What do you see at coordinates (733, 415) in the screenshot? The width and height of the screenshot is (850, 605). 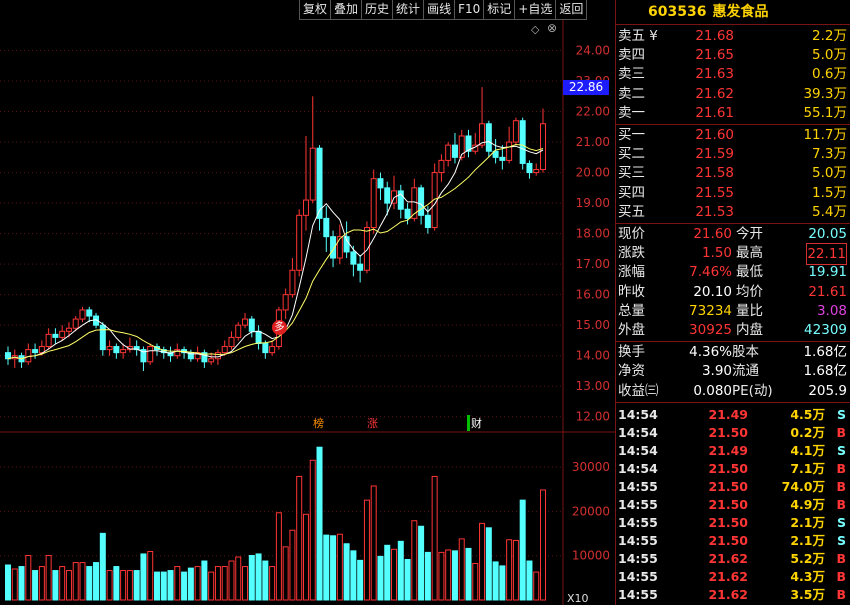 I see `tick-row: 14:54 21.49 4.5万 S` at bounding box center [733, 415].